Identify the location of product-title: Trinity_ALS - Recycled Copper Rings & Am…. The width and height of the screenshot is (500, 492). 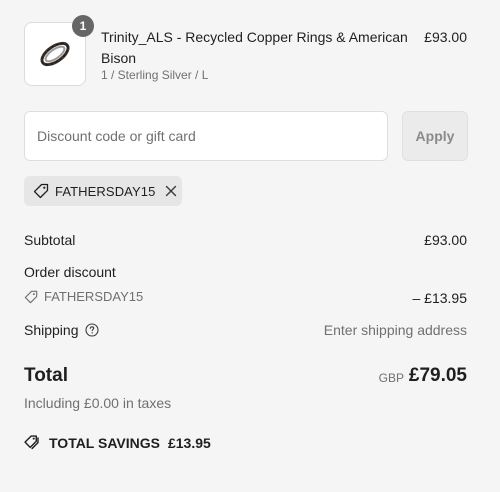
(254, 47).